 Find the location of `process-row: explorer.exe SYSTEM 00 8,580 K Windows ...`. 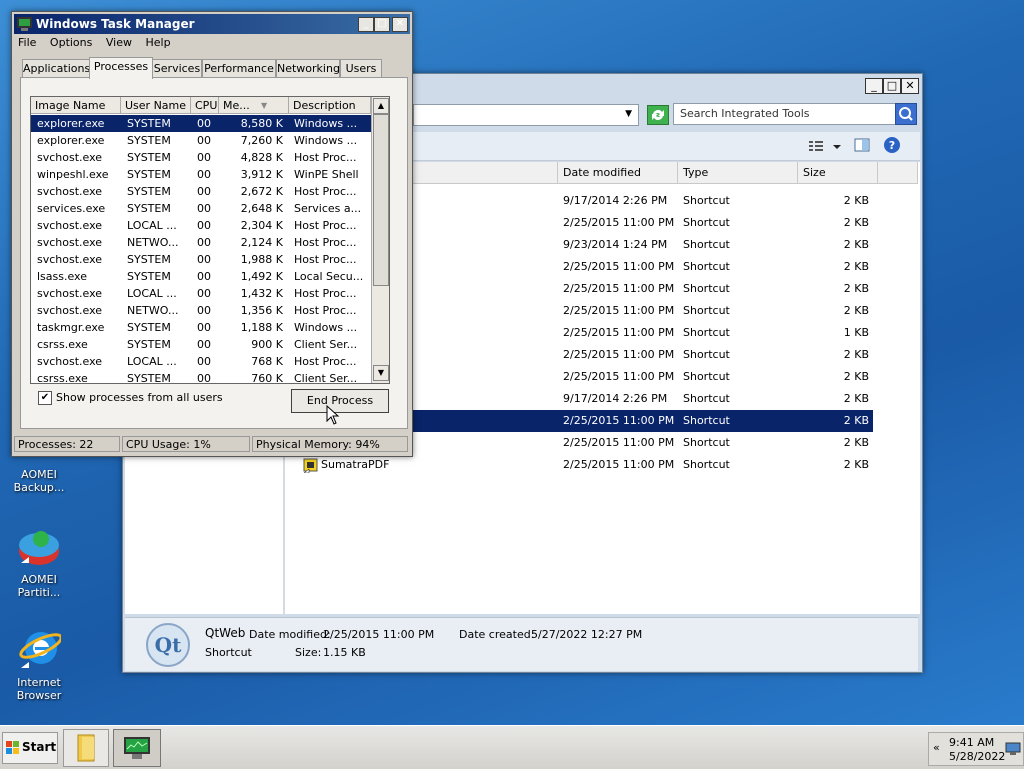

process-row: explorer.exe SYSTEM 00 8,580 K Windows ... is located at coordinates (201, 123).